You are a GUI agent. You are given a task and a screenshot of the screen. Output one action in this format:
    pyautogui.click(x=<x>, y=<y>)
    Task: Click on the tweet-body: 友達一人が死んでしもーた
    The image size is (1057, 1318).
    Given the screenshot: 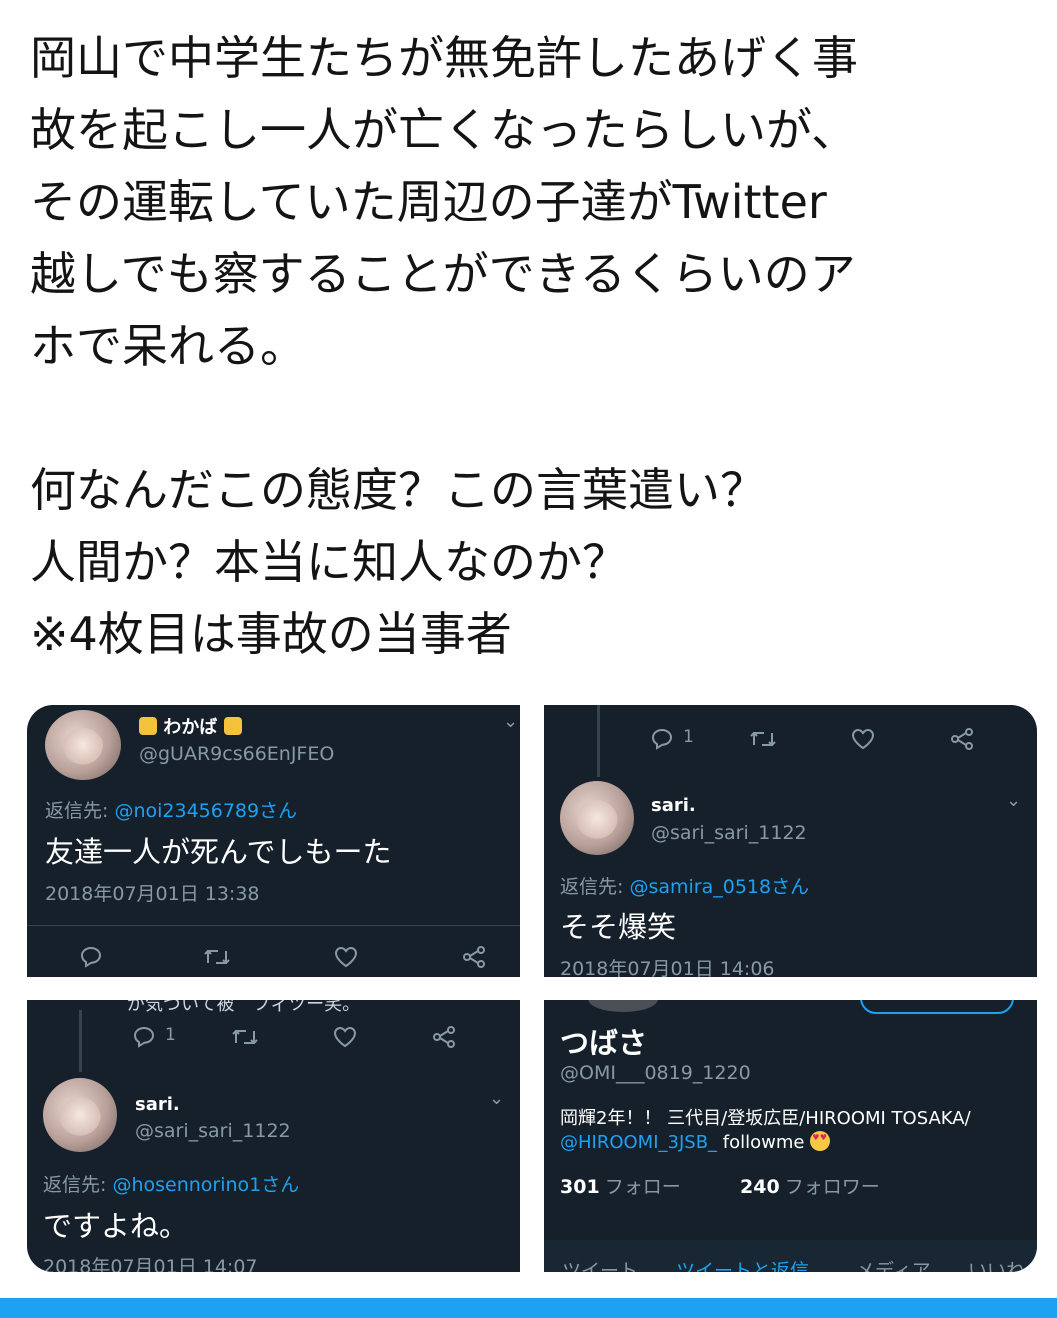 What is the action you would take?
    pyautogui.click(x=218, y=852)
    